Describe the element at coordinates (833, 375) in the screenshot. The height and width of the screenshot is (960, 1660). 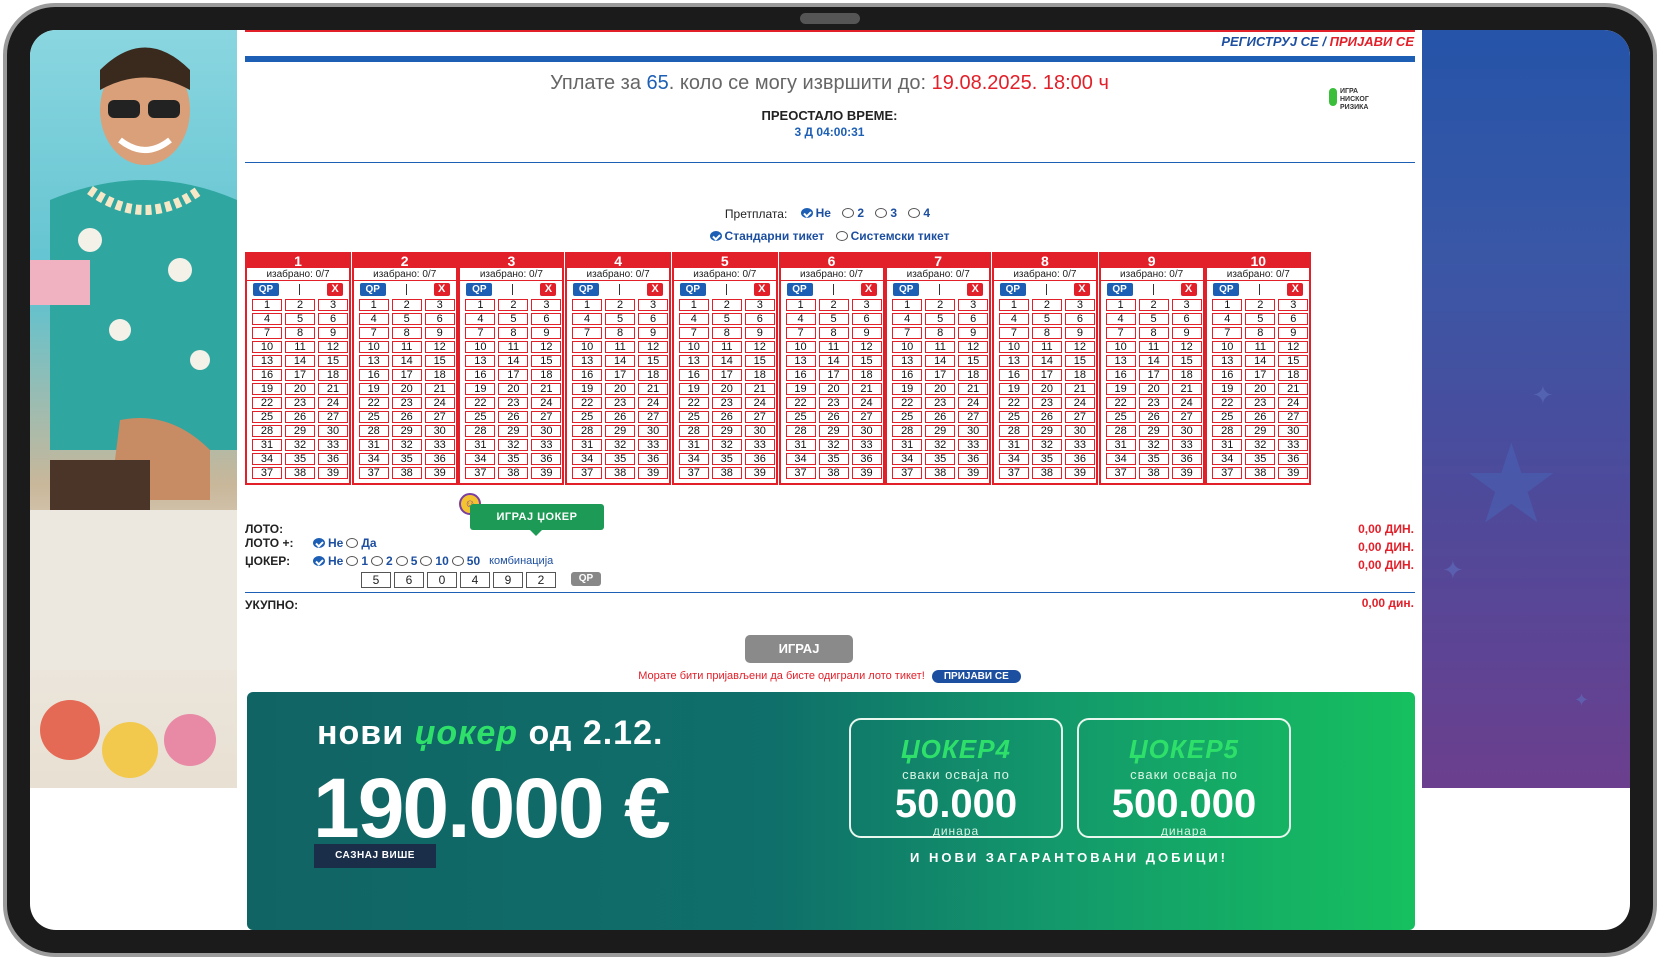
I see `number-cell: 17` at that location.